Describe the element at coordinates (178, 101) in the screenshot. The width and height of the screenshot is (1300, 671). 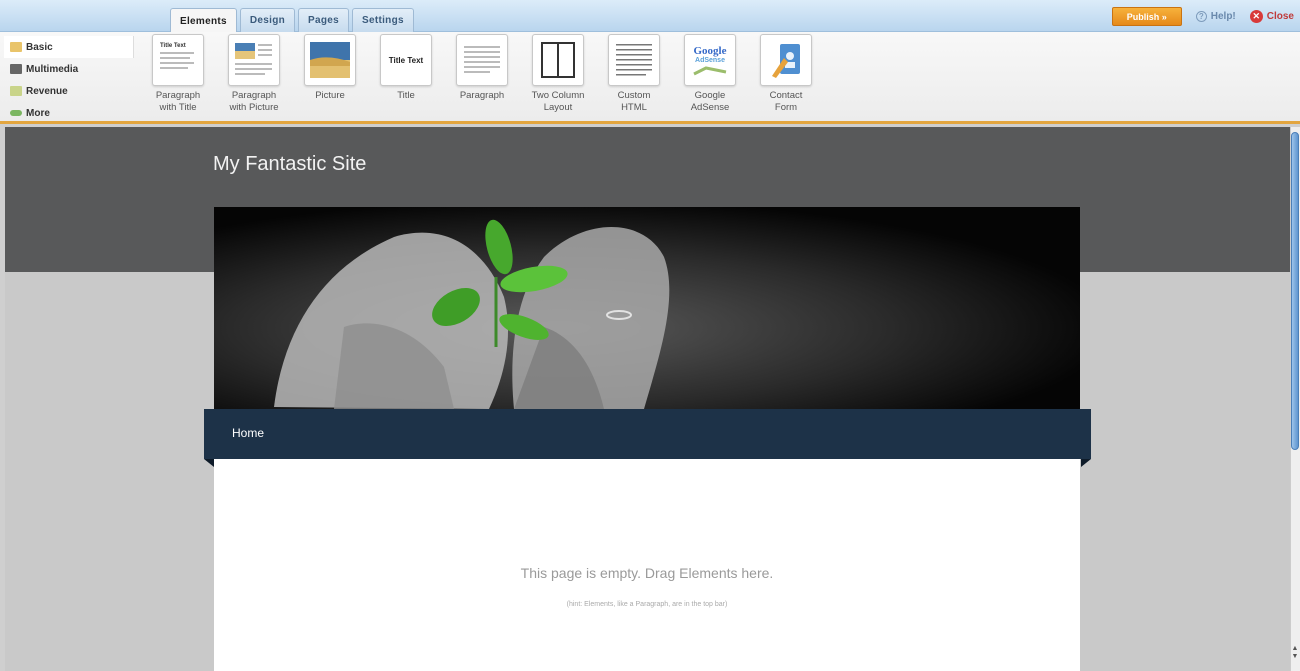
I see `element-label: Paragraph with Title` at that location.